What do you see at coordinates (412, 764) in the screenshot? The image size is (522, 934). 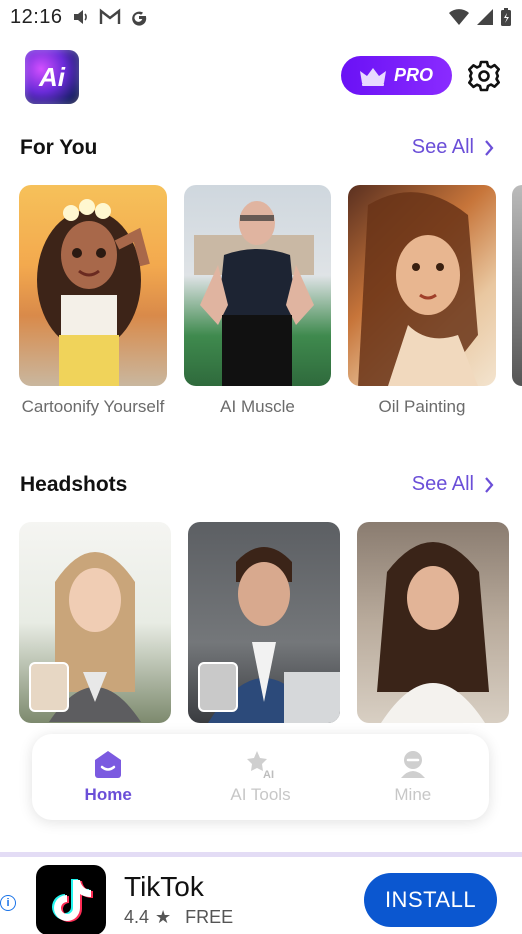 I see `profile-icon` at bounding box center [412, 764].